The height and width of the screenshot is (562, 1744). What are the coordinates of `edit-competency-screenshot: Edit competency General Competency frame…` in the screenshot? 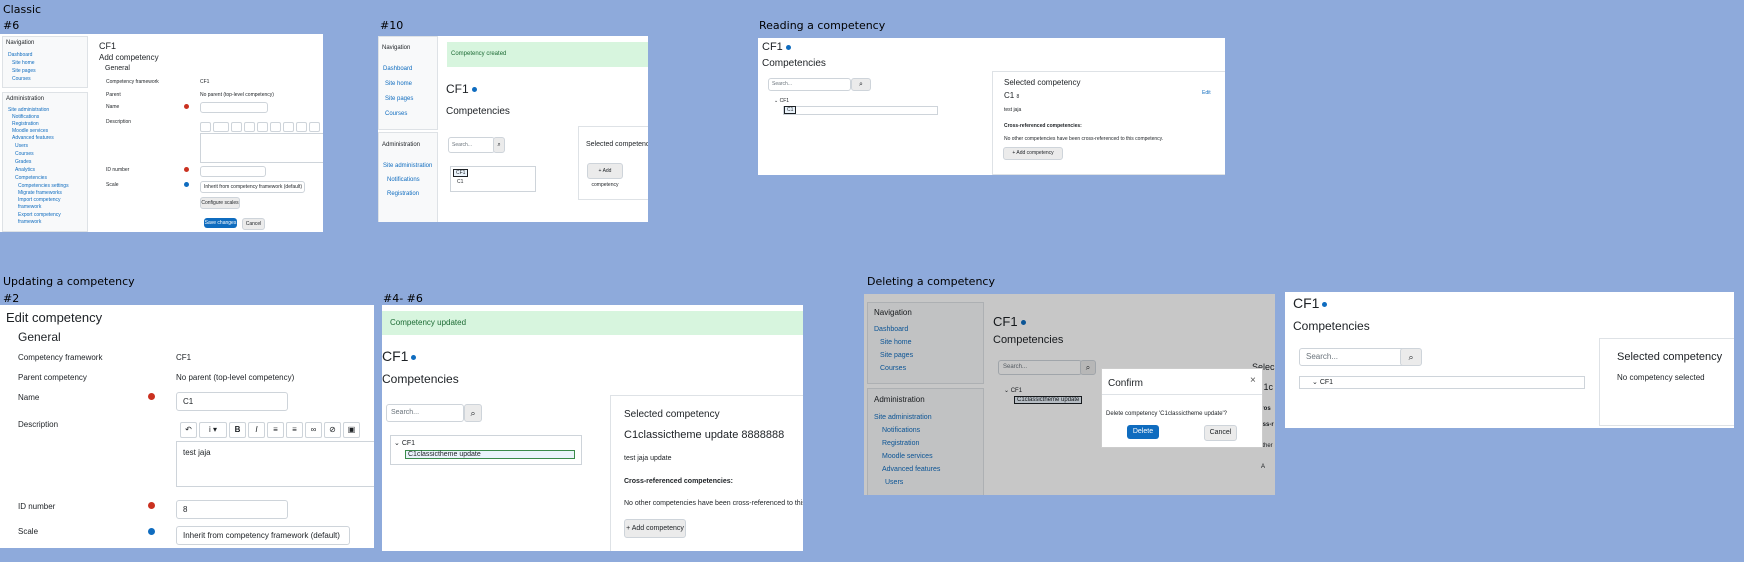 It's located at (187, 426).